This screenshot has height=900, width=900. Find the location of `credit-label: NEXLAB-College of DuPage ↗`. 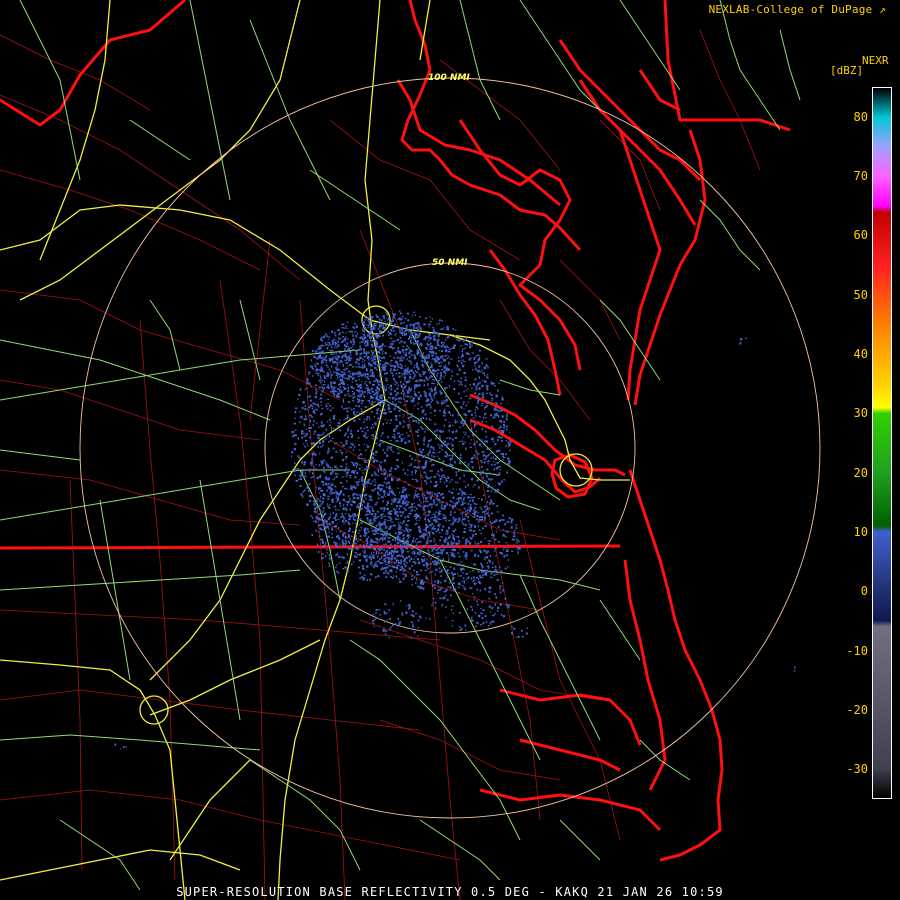

credit-label: NEXLAB-College of DuPage ↗ is located at coordinates (797, 9).